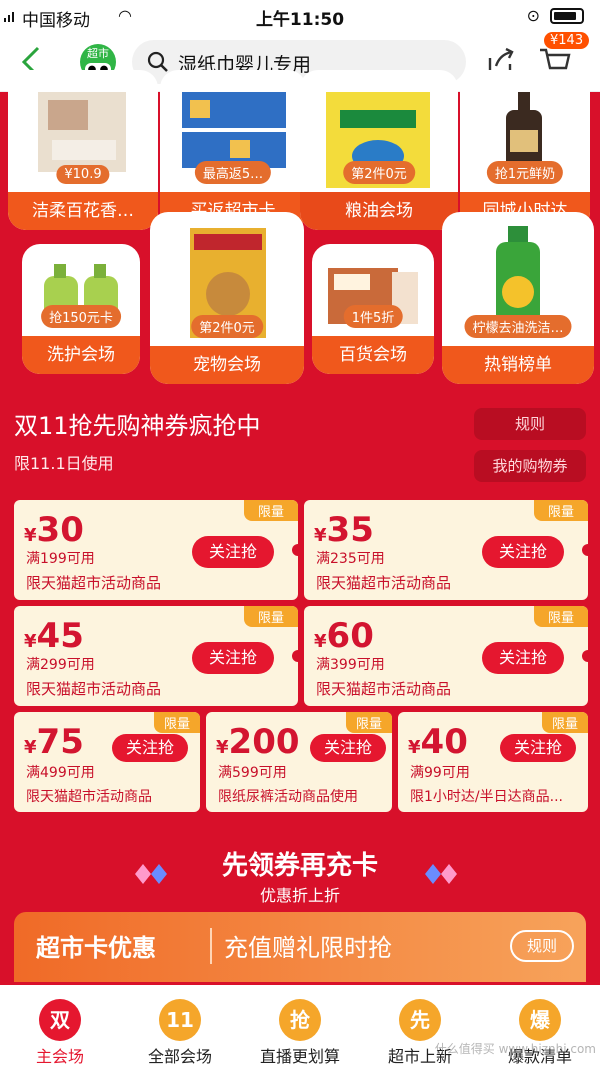 This screenshot has height=1067, width=600. What do you see at coordinates (446, 656) in the screenshot?
I see `coupon-card: 限量 ¥60 满399可用 限天猫超市活动商品 关注抢` at bounding box center [446, 656].